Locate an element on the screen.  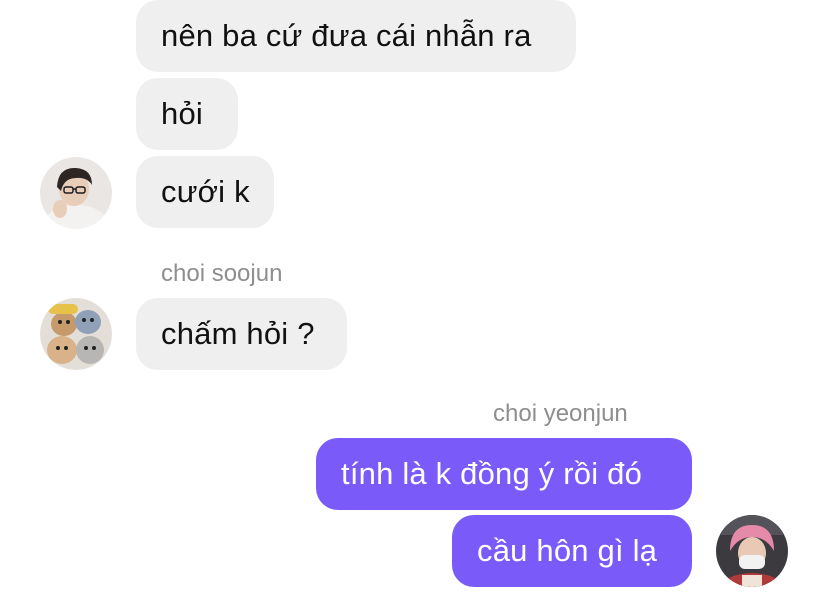
message-bubble-outgoing: cầu hôn gì lạ is located at coordinates (572, 551).